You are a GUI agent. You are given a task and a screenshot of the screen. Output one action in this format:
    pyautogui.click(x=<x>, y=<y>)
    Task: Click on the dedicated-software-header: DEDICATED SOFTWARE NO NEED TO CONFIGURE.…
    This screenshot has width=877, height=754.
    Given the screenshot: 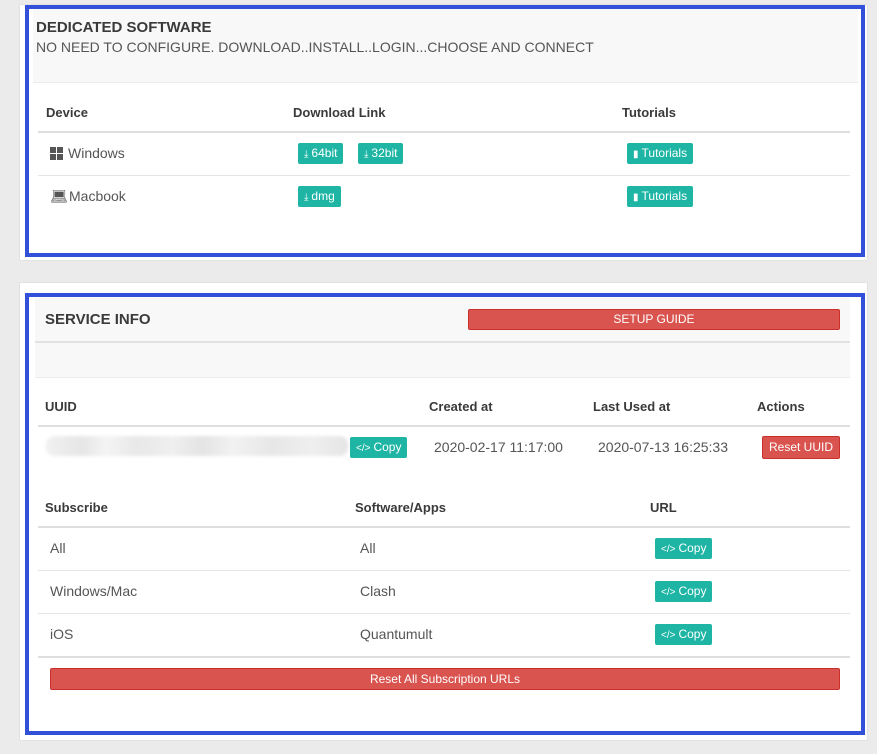 What is the action you would take?
    pyautogui.click(x=445, y=45)
    